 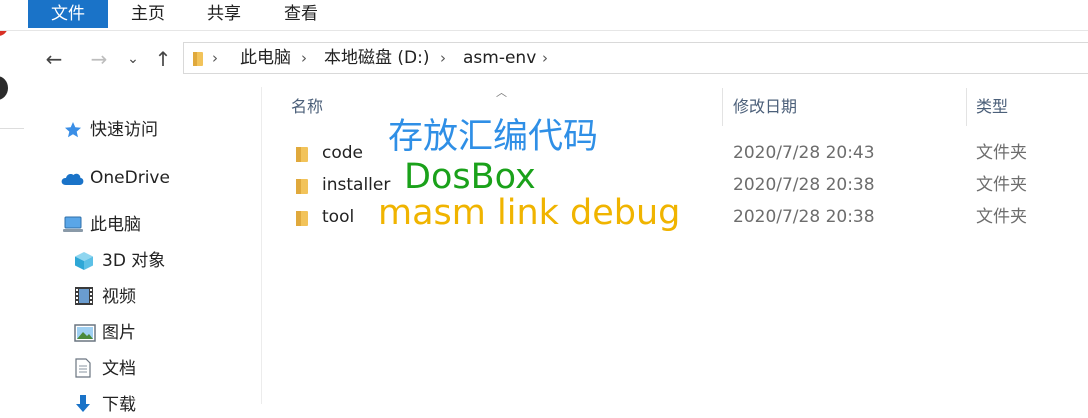 What do you see at coordinates (377, 58) in the screenshot?
I see `breadcrumb-drive-d: 本地磁盘 (D:)` at bounding box center [377, 58].